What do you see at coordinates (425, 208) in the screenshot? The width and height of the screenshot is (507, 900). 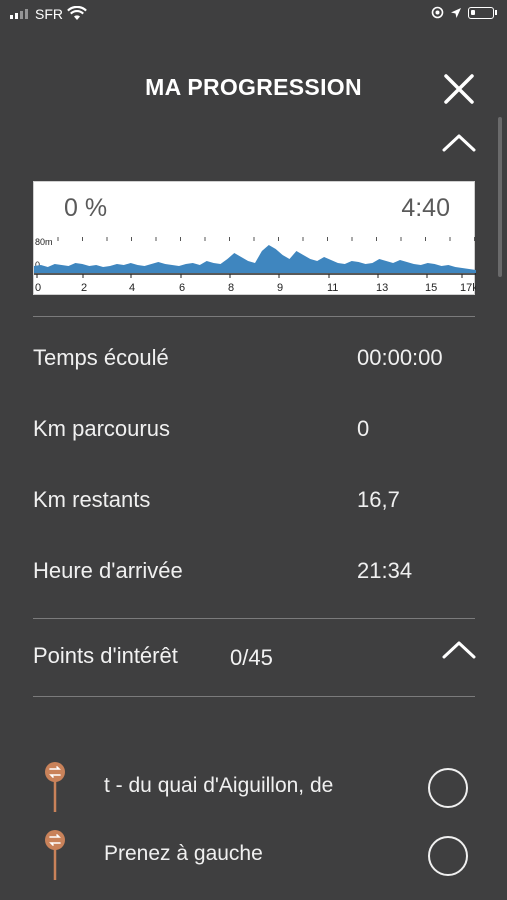 I see `remaining-time: 4:40` at bounding box center [425, 208].